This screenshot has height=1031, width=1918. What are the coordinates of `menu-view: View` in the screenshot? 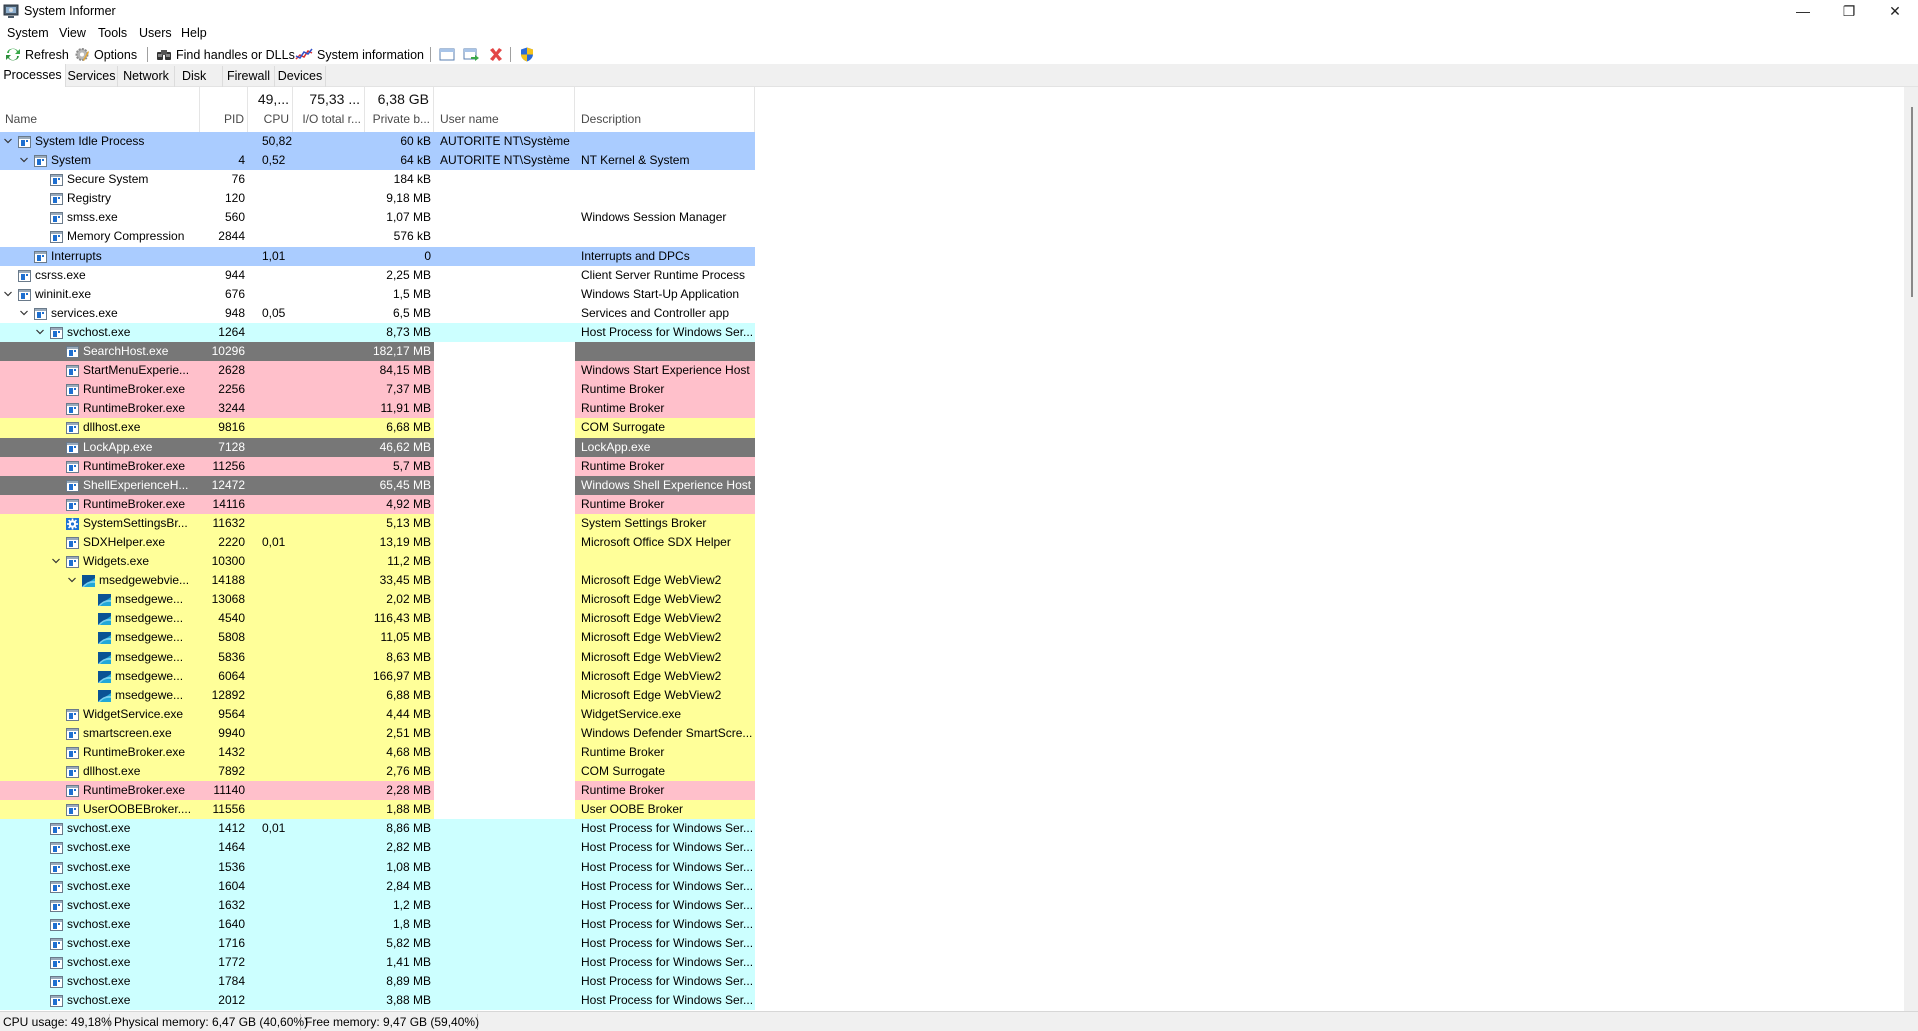 It's located at (72, 33).